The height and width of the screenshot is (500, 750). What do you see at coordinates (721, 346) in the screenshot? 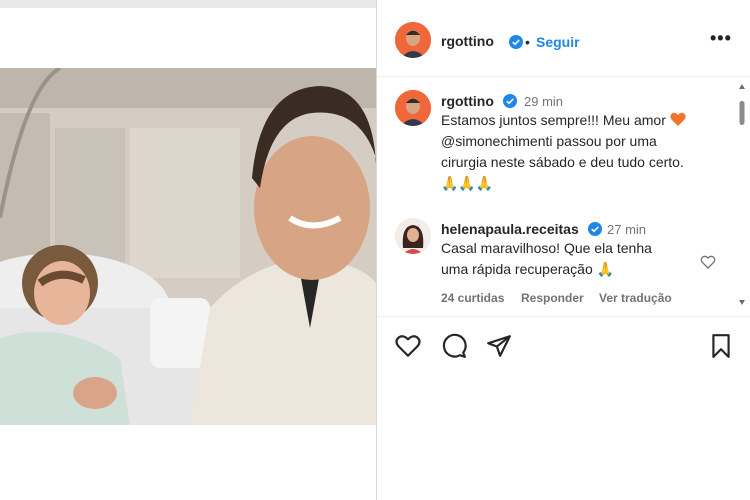
I see `bookmark-icon` at bounding box center [721, 346].